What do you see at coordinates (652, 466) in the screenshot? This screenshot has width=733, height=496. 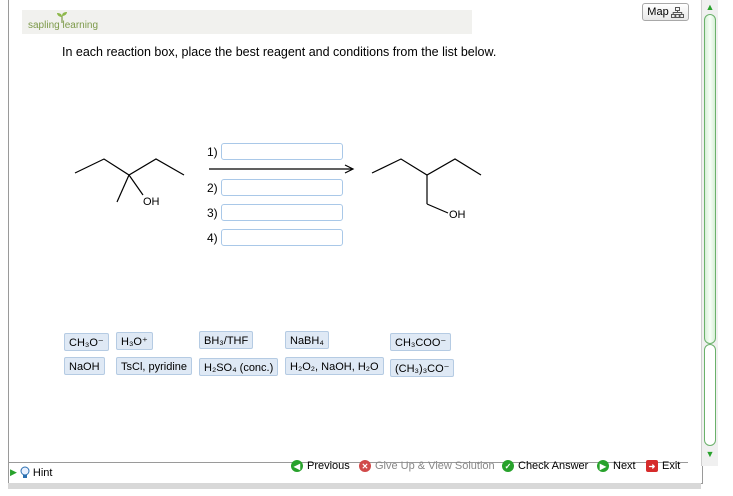 I see `exit-icon: ➜` at bounding box center [652, 466].